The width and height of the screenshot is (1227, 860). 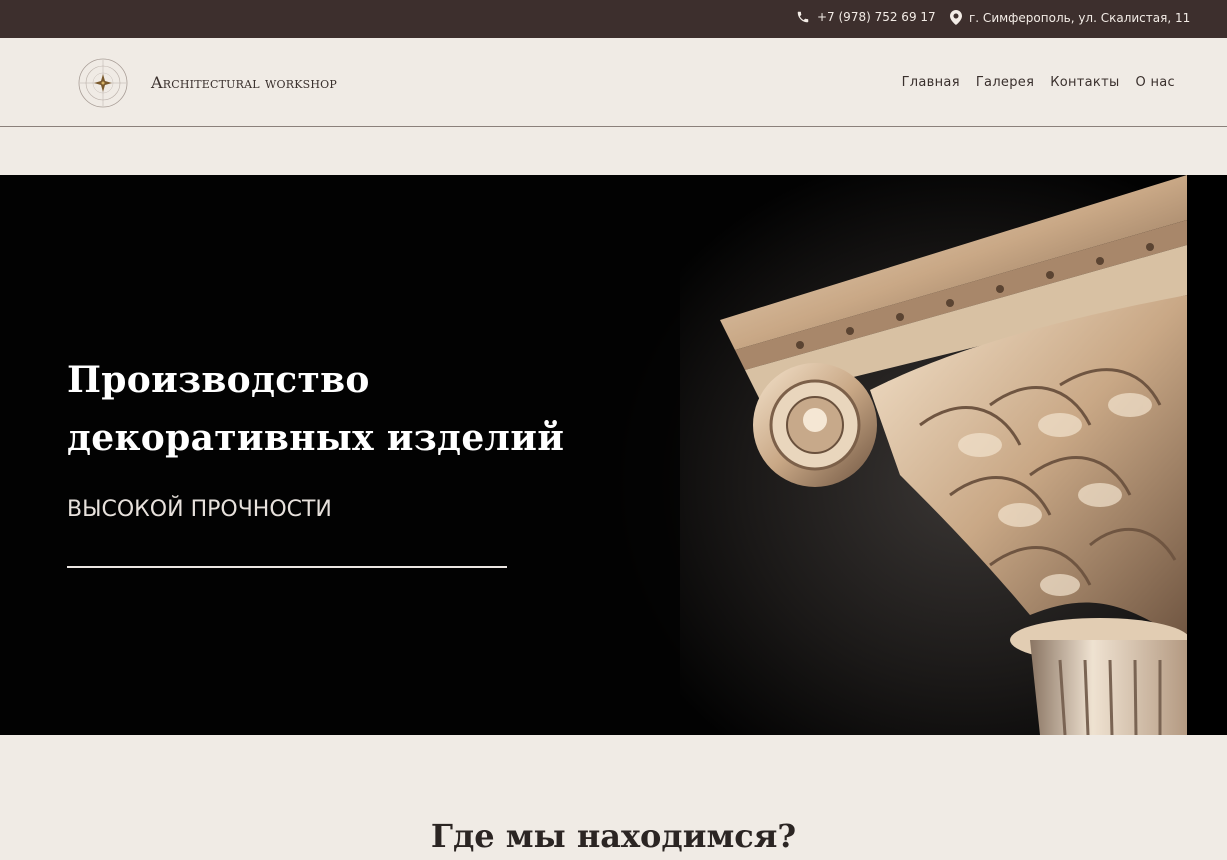 I want to click on hero-edge, so click(x=1207, y=455).